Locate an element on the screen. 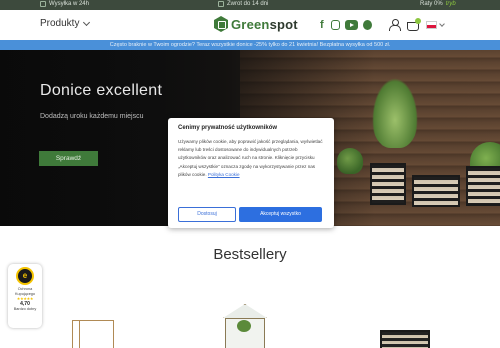 This screenshot has height=348, width=500. greenhouse-roof is located at coordinates (245, 311).